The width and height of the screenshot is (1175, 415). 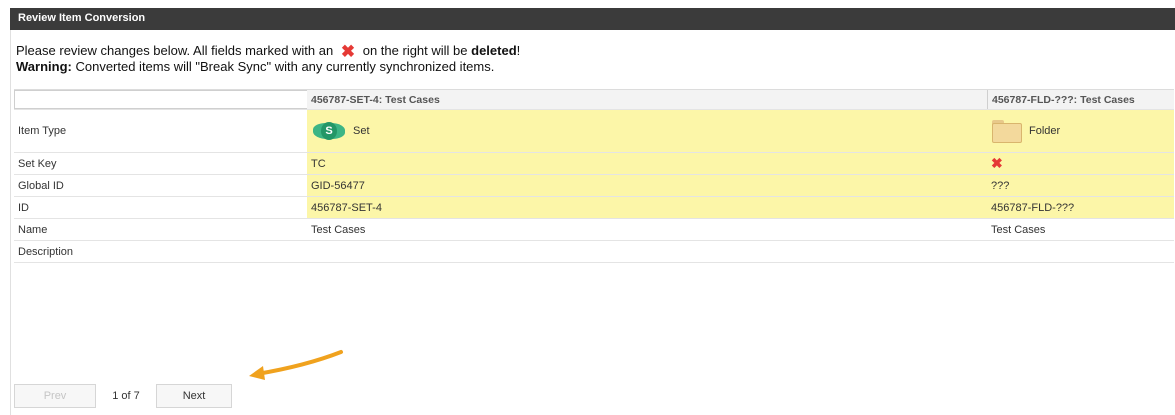 I want to click on folder-icon, so click(x=1007, y=131).